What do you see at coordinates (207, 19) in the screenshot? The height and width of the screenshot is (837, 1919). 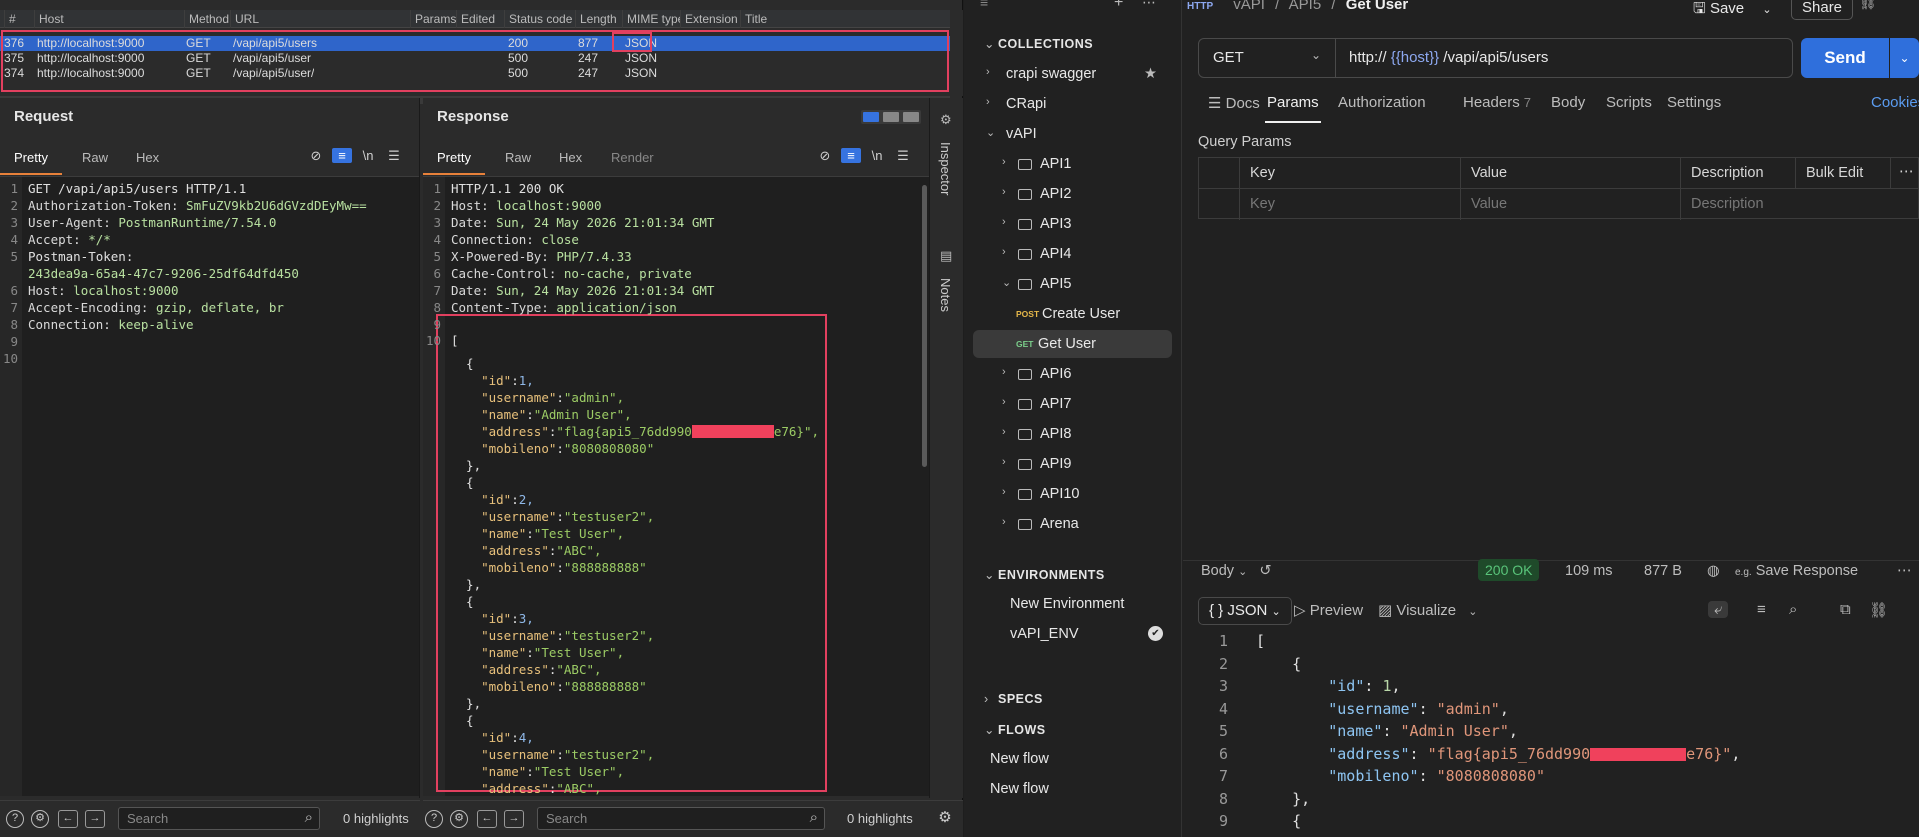 I see `history-column-header: Method` at bounding box center [207, 19].